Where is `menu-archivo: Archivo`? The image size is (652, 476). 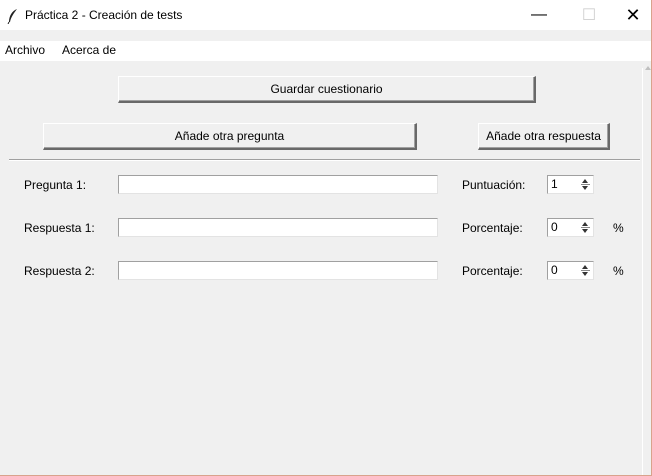
menu-archivo: Archivo is located at coordinates (25, 50).